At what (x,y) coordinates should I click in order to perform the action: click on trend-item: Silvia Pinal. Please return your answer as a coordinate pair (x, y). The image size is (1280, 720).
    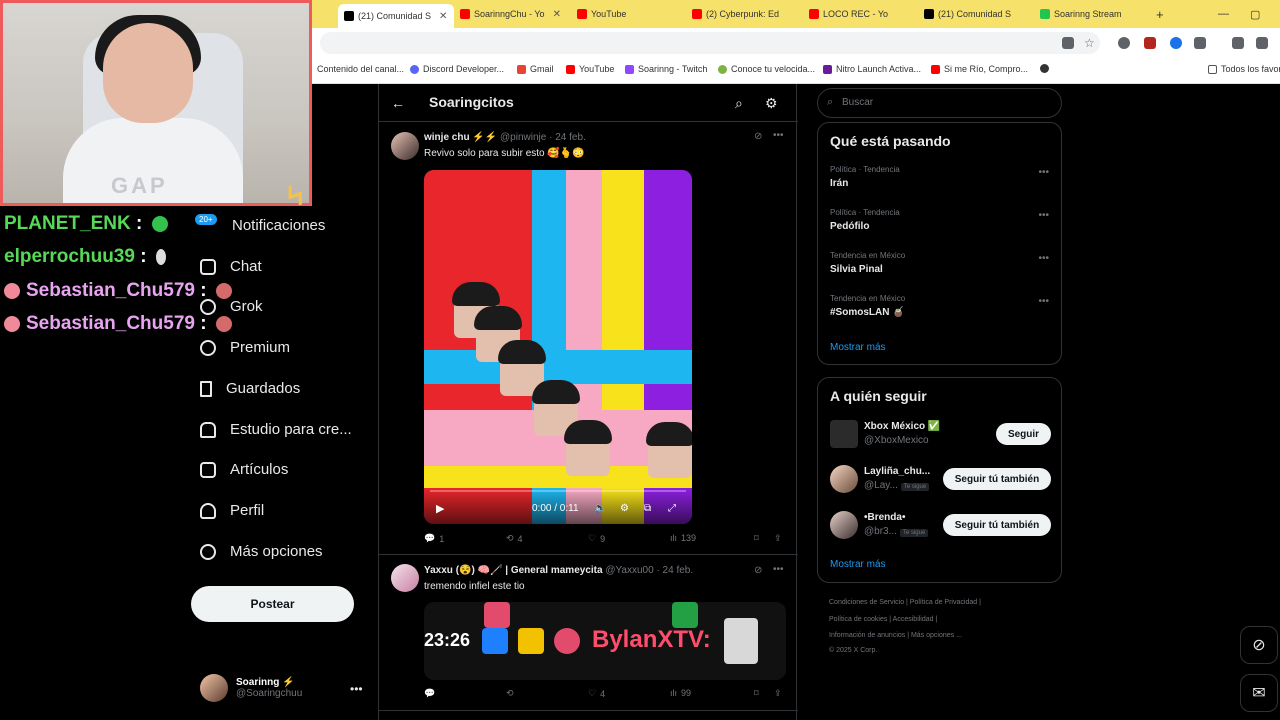
    Looking at the image, I should click on (856, 269).